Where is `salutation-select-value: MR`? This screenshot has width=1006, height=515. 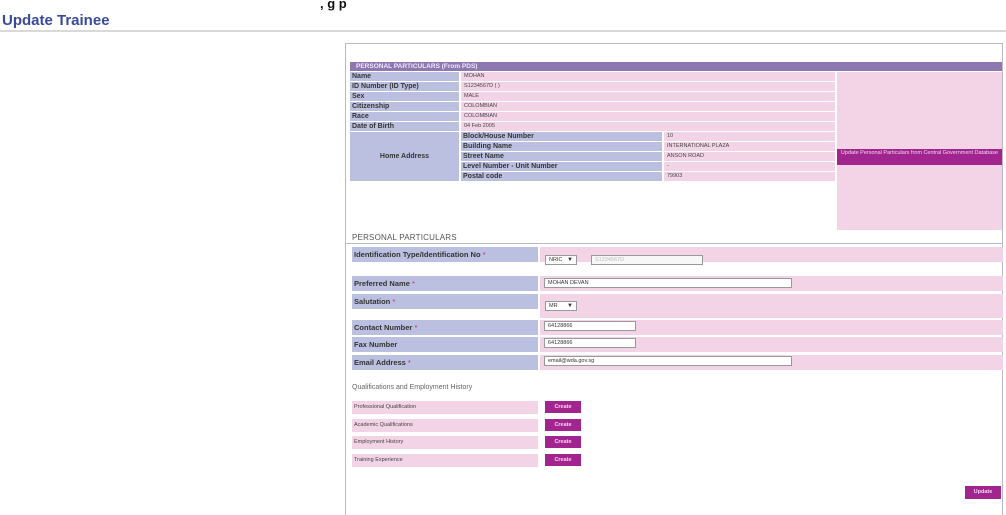 salutation-select-value: MR is located at coordinates (553, 306).